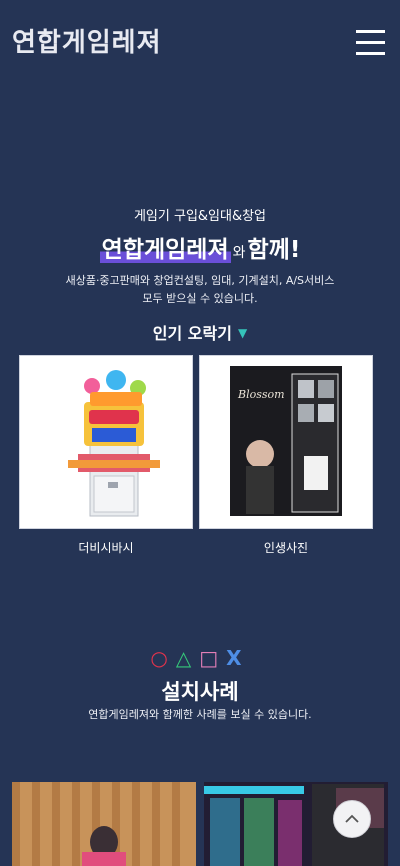 The width and height of the screenshot is (400, 866). What do you see at coordinates (200, 42) in the screenshot?
I see `site-header: 연합게임레져` at bounding box center [200, 42].